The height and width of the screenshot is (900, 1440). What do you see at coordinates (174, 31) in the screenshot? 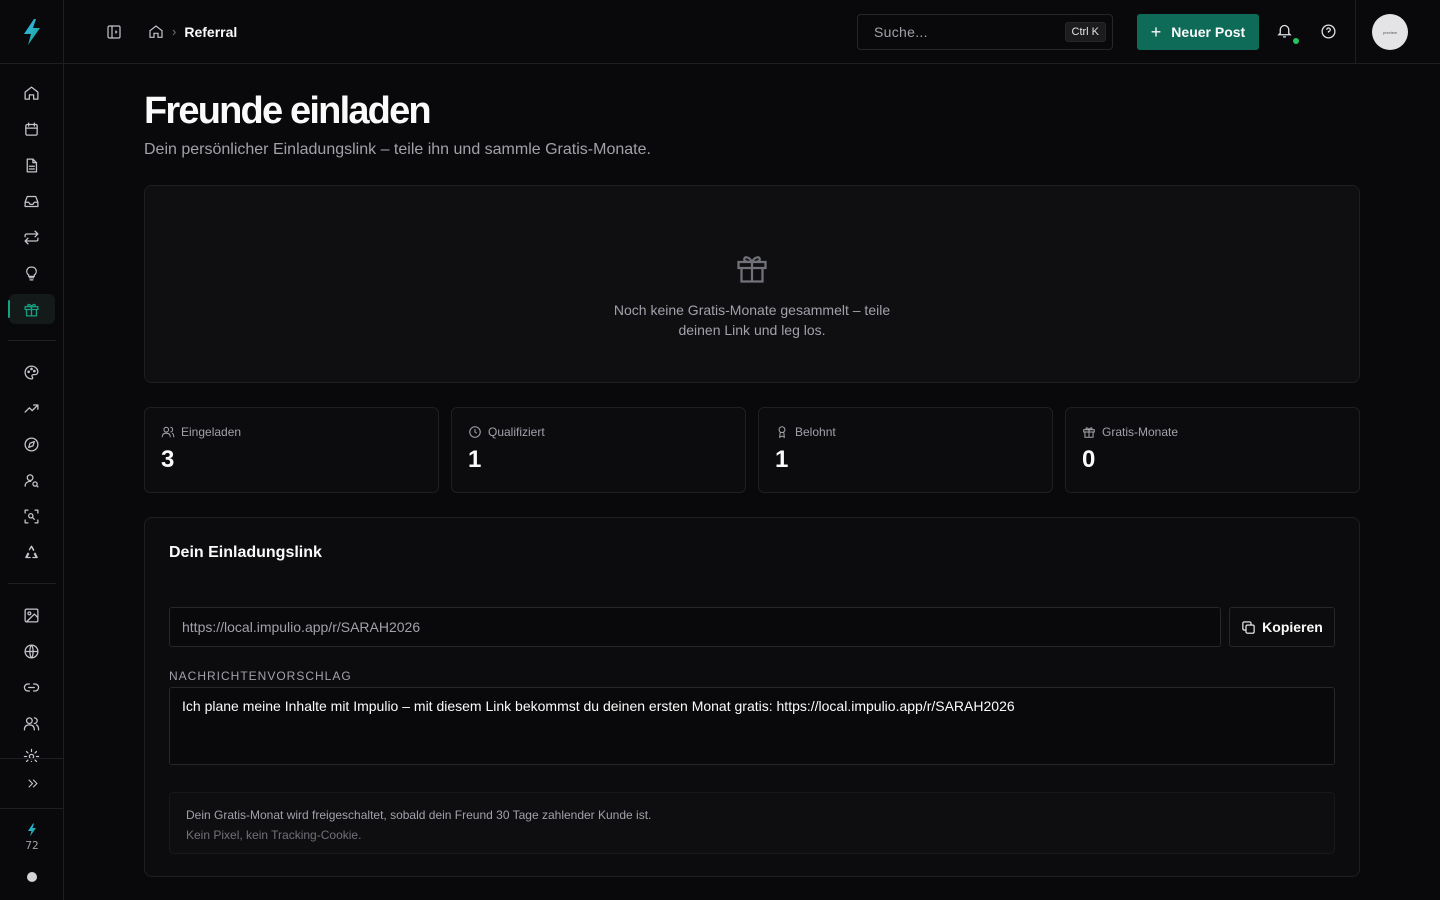
I see `chevron-right-icon: ›` at bounding box center [174, 31].